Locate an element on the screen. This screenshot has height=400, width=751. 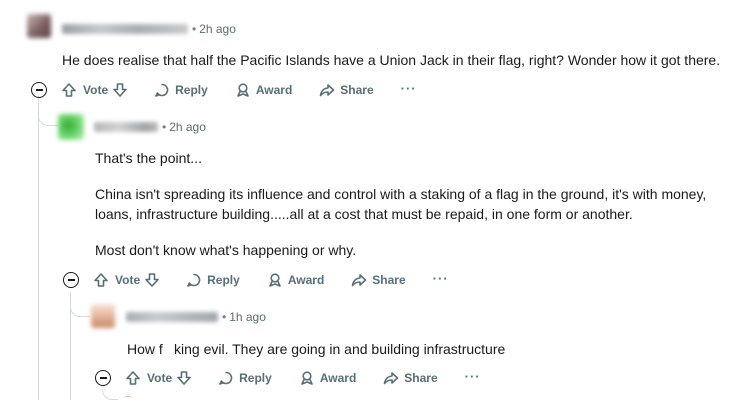
next-comment-hint is located at coordinates (128, 398).